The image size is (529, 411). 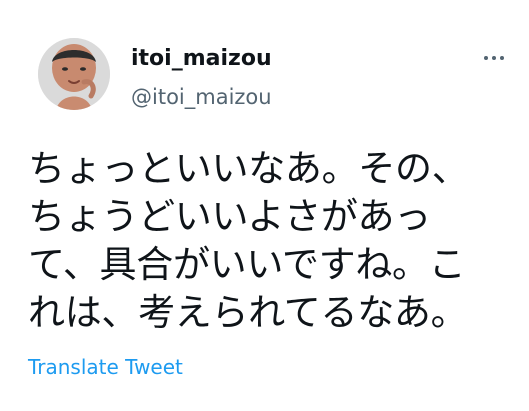 I want to click on translate-tweet-link: Translate Tweet, so click(x=105, y=367).